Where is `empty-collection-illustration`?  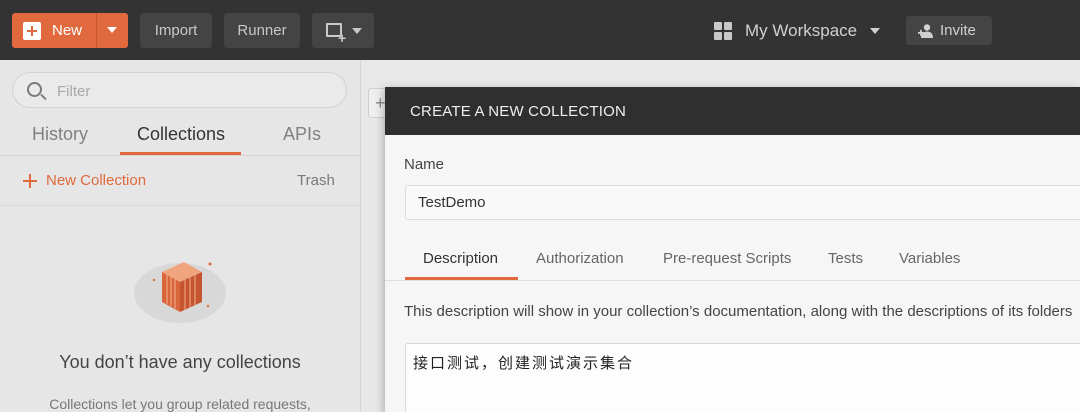
empty-collection-illustration is located at coordinates (180, 292).